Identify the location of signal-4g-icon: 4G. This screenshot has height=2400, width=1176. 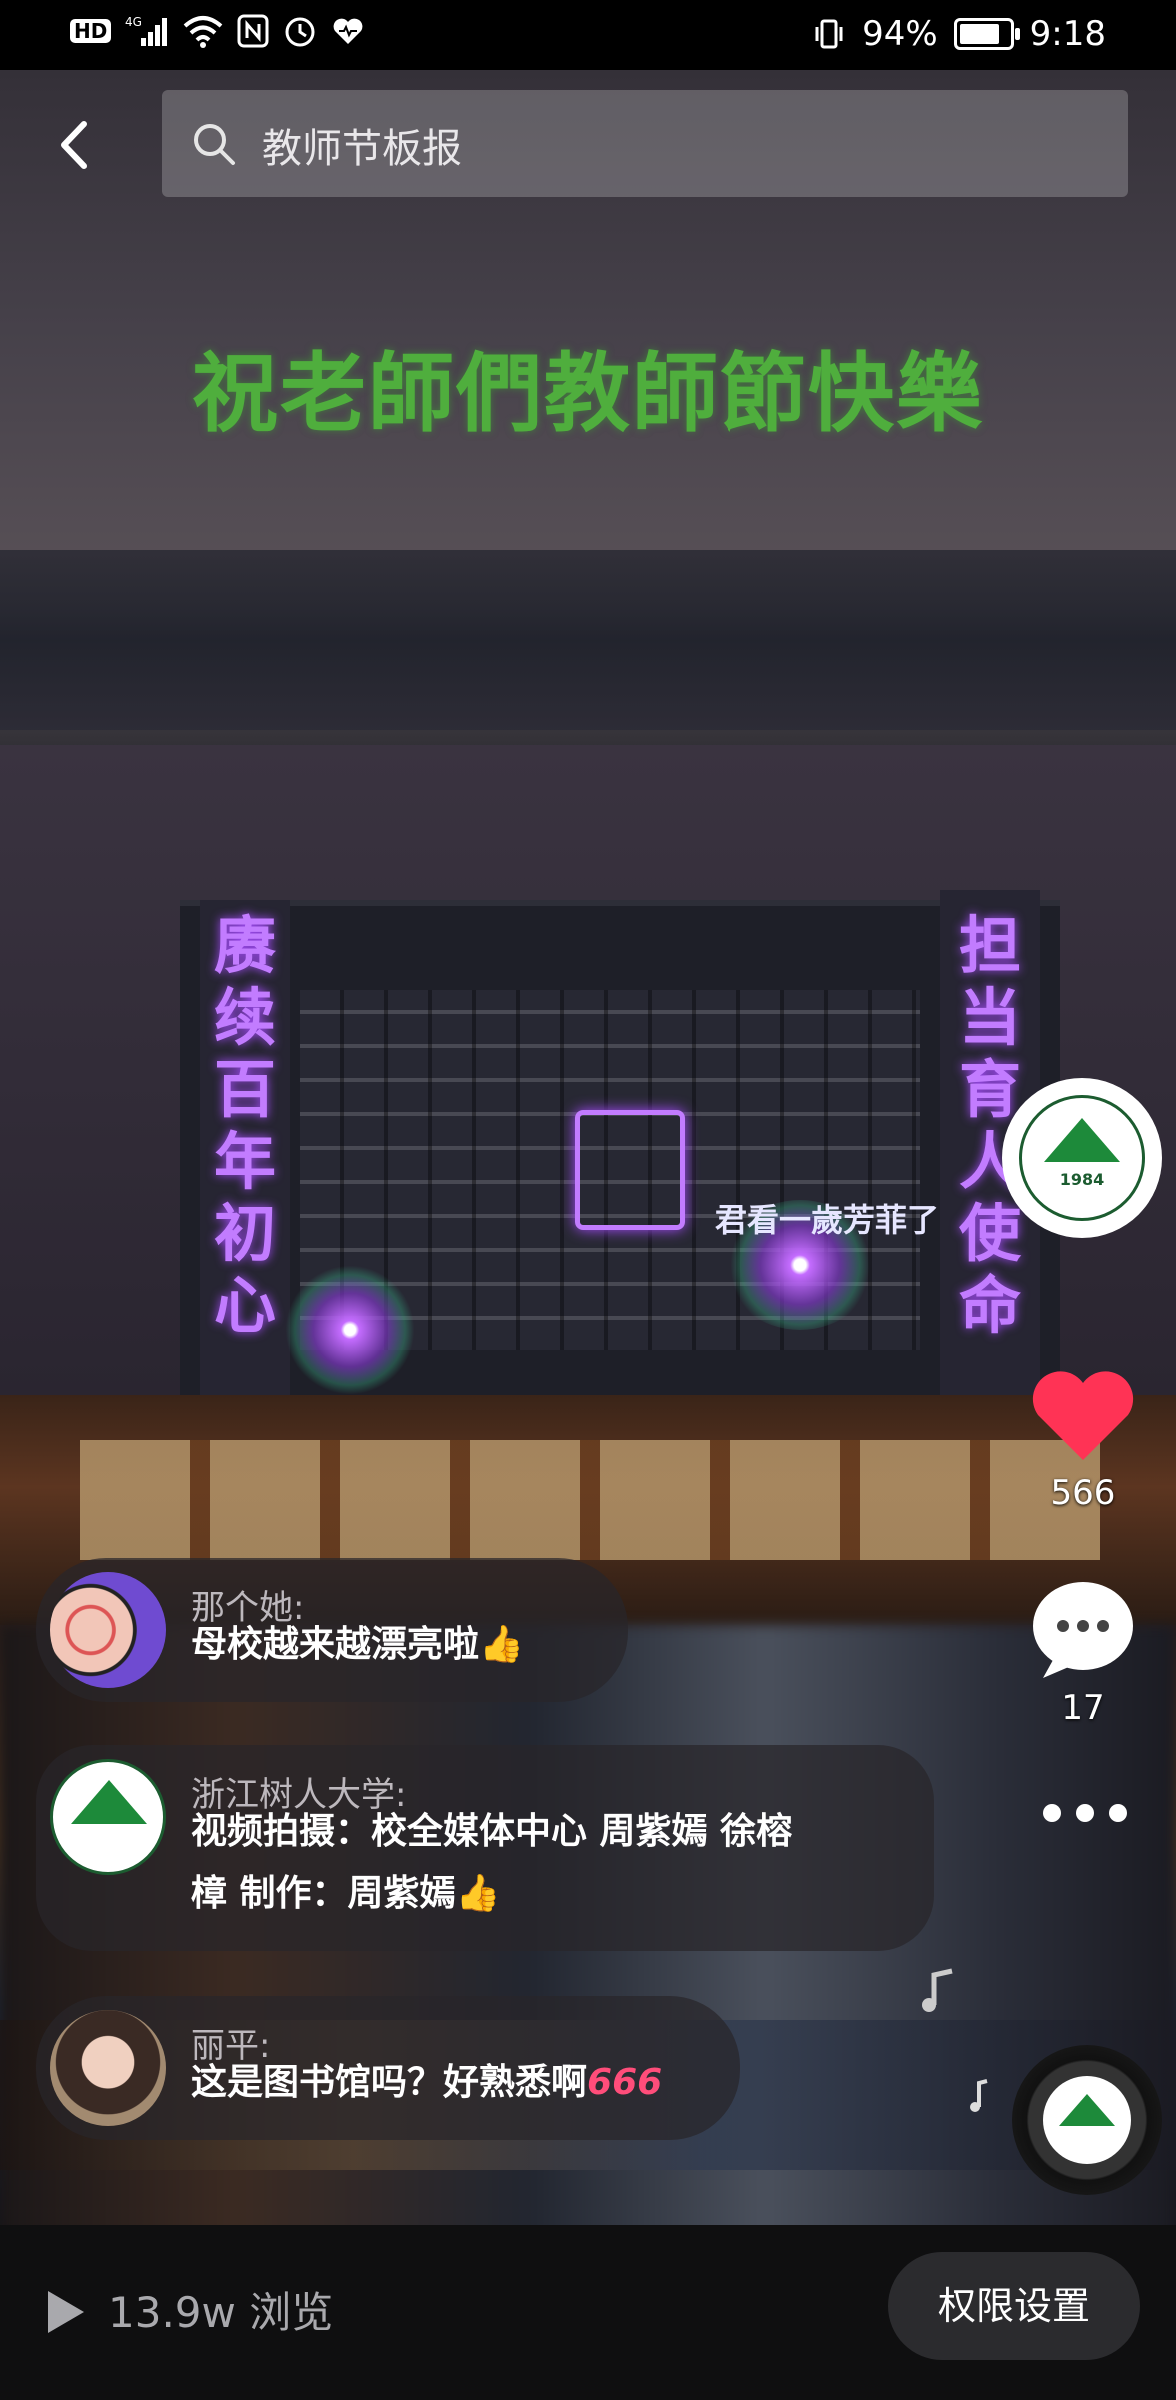
(146, 30).